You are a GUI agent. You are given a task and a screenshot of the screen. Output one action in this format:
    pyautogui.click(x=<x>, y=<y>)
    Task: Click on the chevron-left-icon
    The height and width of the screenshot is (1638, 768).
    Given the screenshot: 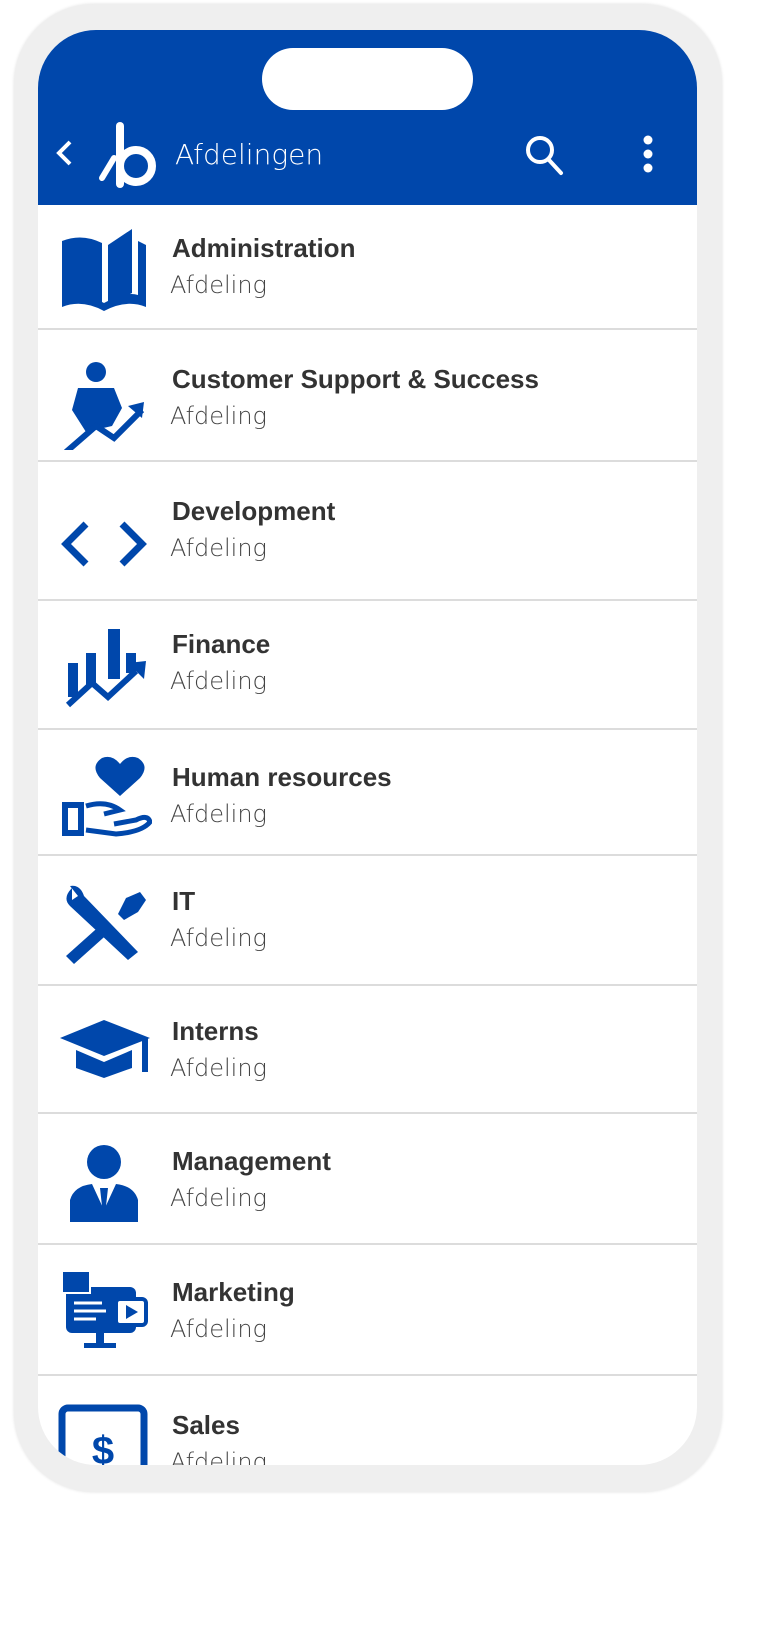 What is the action you would take?
    pyautogui.click(x=64, y=153)
    